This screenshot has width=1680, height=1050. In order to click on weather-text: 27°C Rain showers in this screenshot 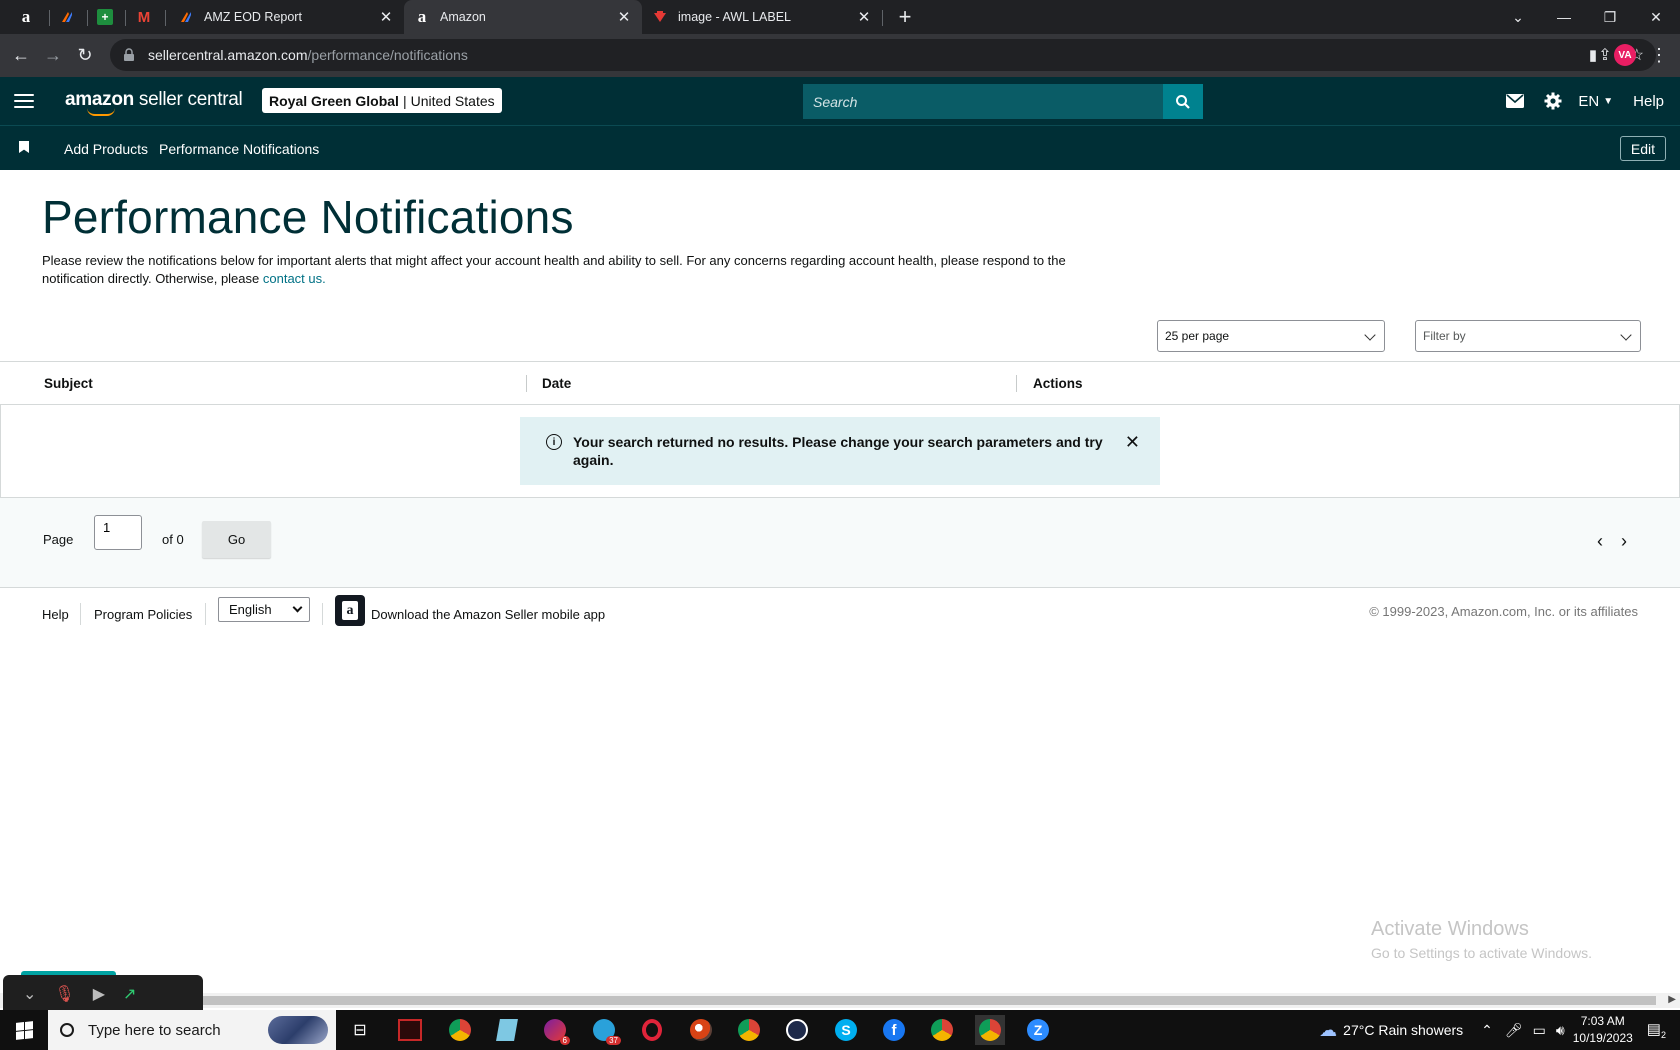, I will do `click(1403, 1030)`.